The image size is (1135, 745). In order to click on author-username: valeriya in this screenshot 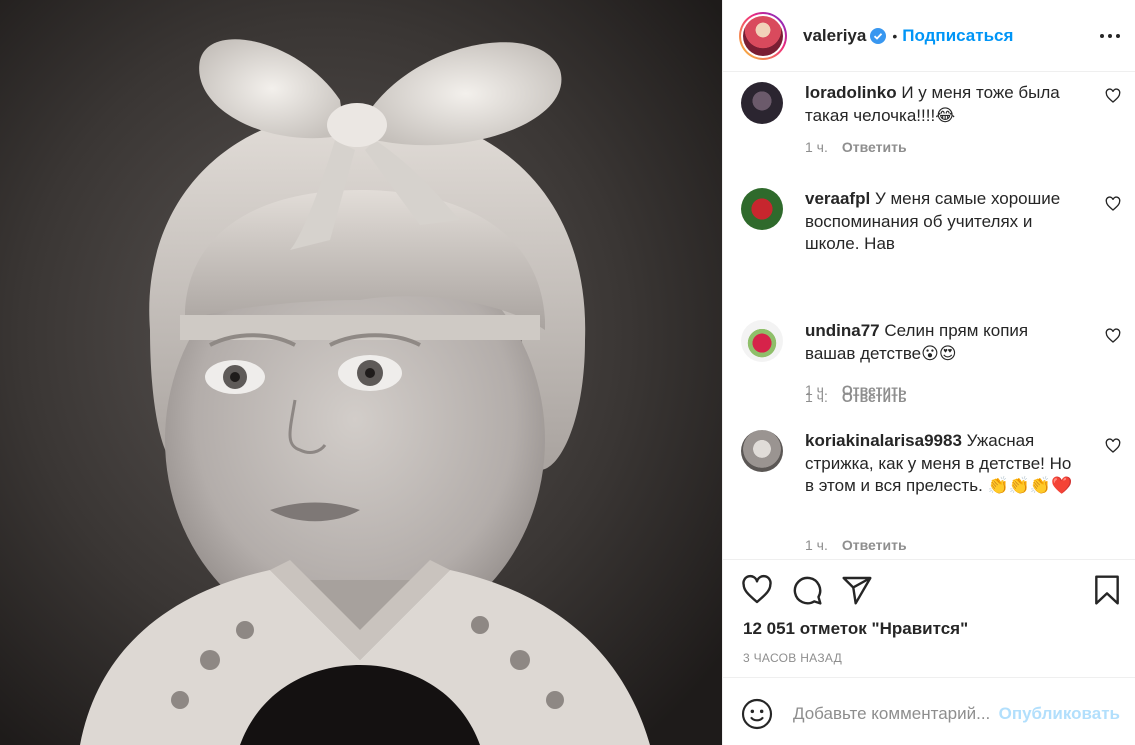, I will do `click(834, 36)`.